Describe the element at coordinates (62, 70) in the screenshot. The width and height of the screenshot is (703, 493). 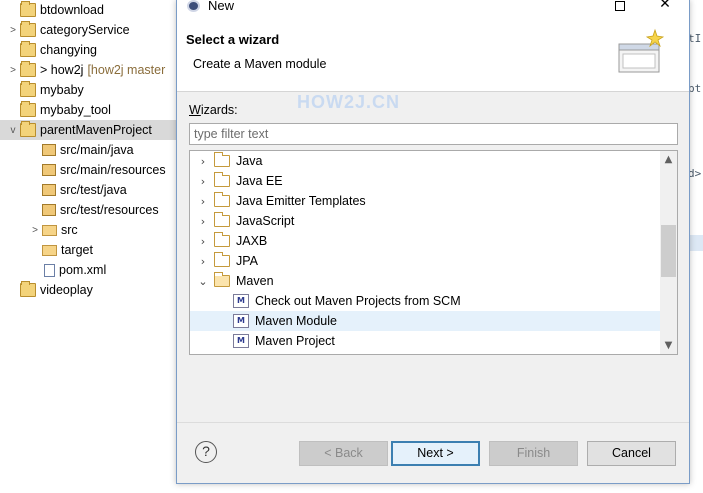
I see `explorer-item-label: > how2j` at that location.